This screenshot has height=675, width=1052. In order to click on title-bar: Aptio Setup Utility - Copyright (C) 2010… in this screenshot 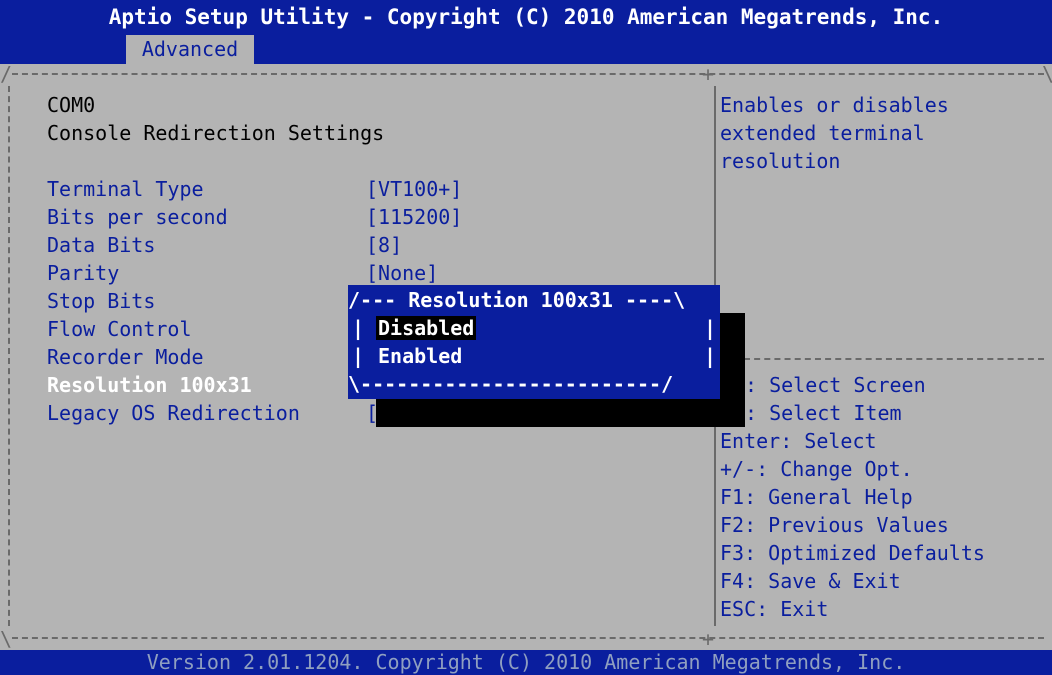, I will do `click(526, 32)`.